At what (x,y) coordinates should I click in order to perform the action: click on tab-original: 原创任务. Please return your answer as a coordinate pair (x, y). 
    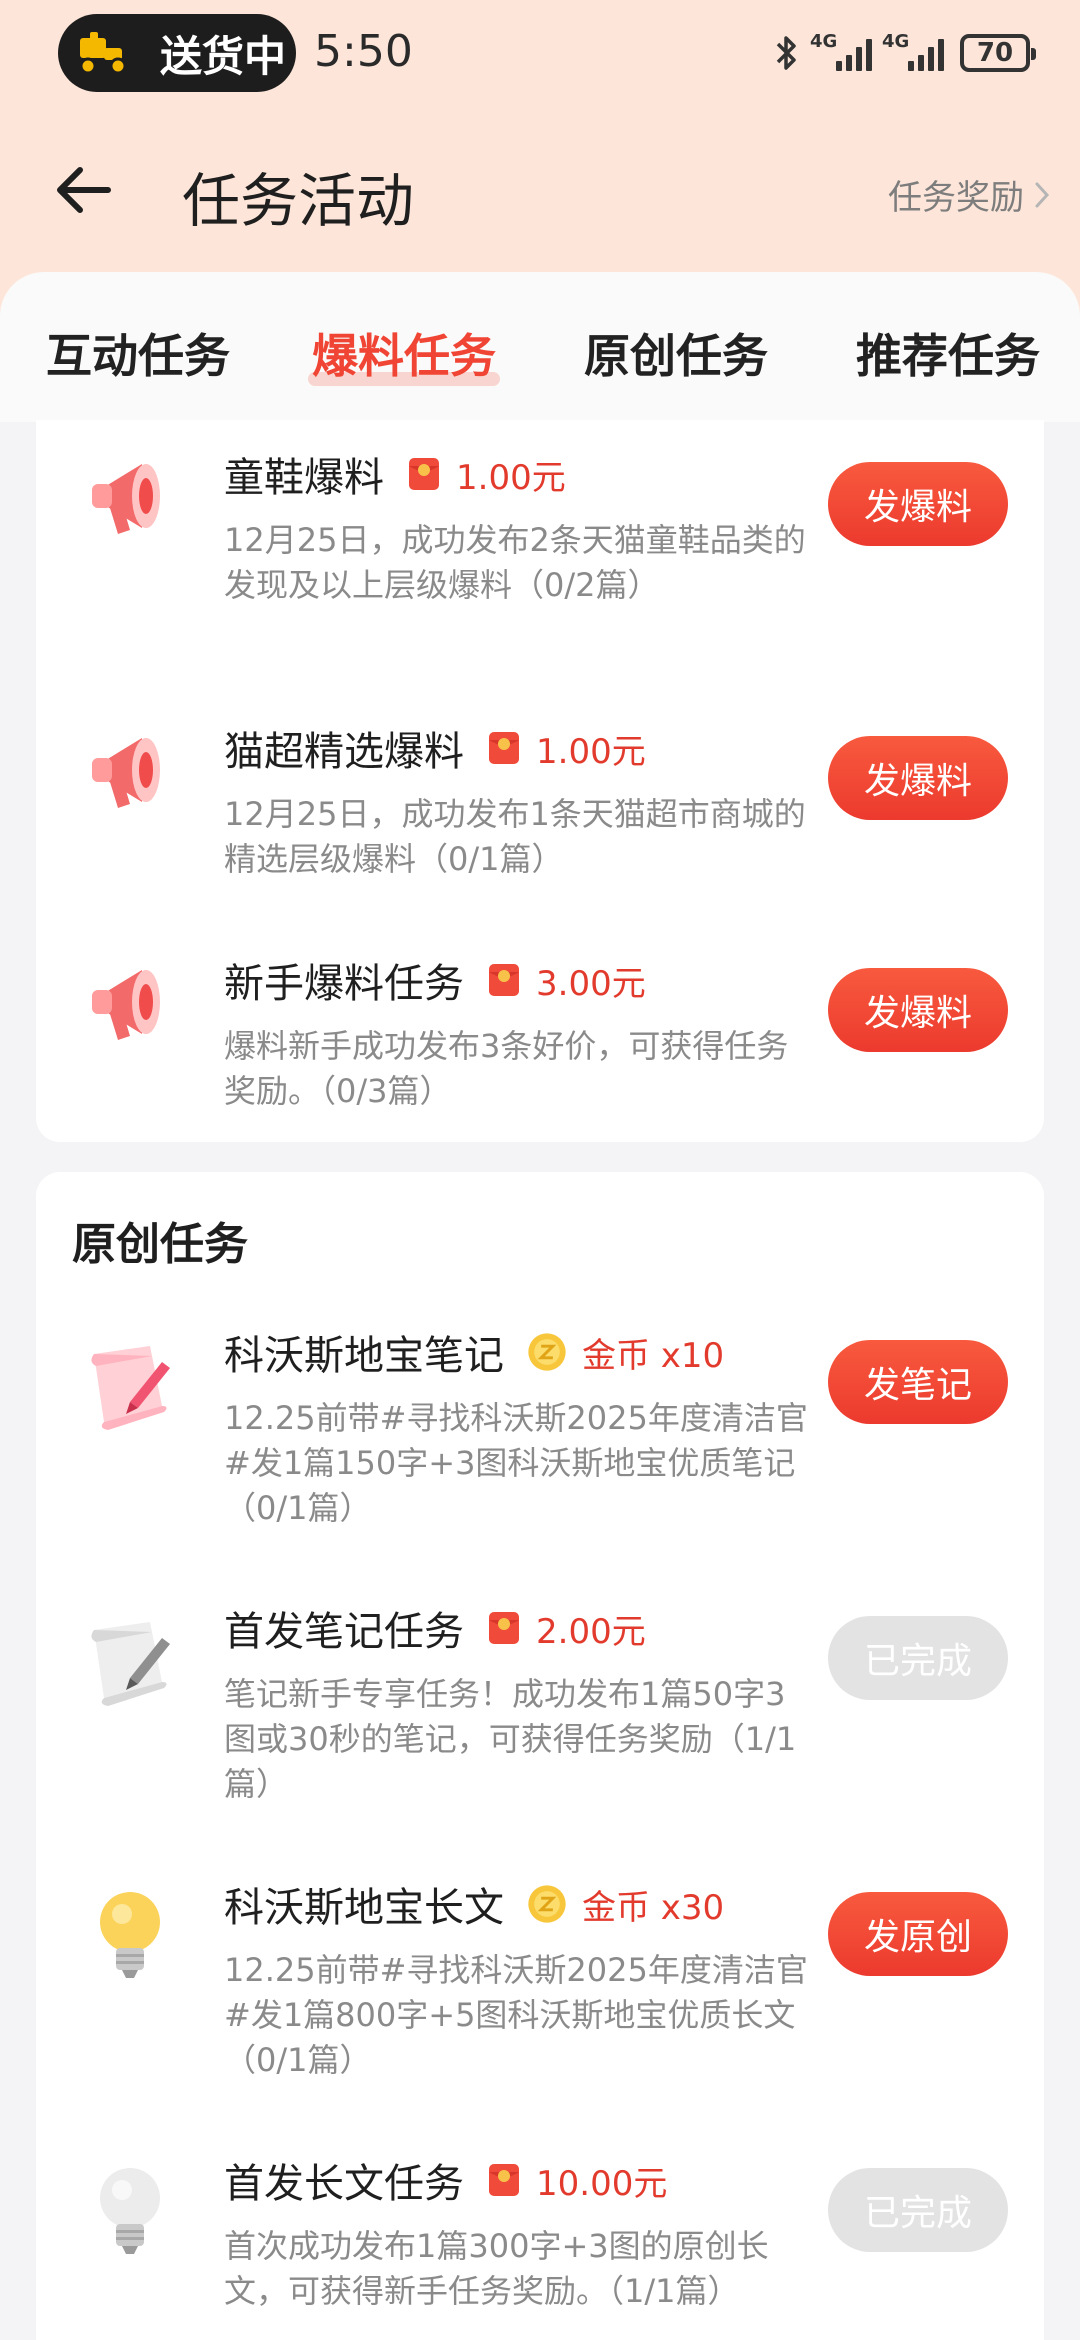
    Looking at the image, I should click on (676, 353).